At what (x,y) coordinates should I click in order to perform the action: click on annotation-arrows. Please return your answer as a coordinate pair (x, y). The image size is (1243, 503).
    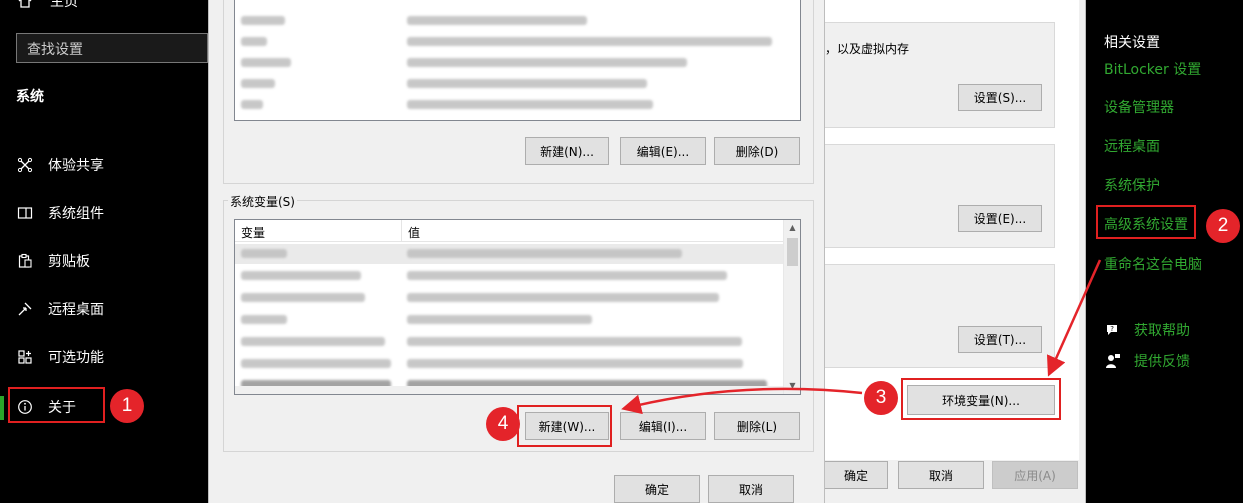
    Looking at the image, I should click on (861, 337).